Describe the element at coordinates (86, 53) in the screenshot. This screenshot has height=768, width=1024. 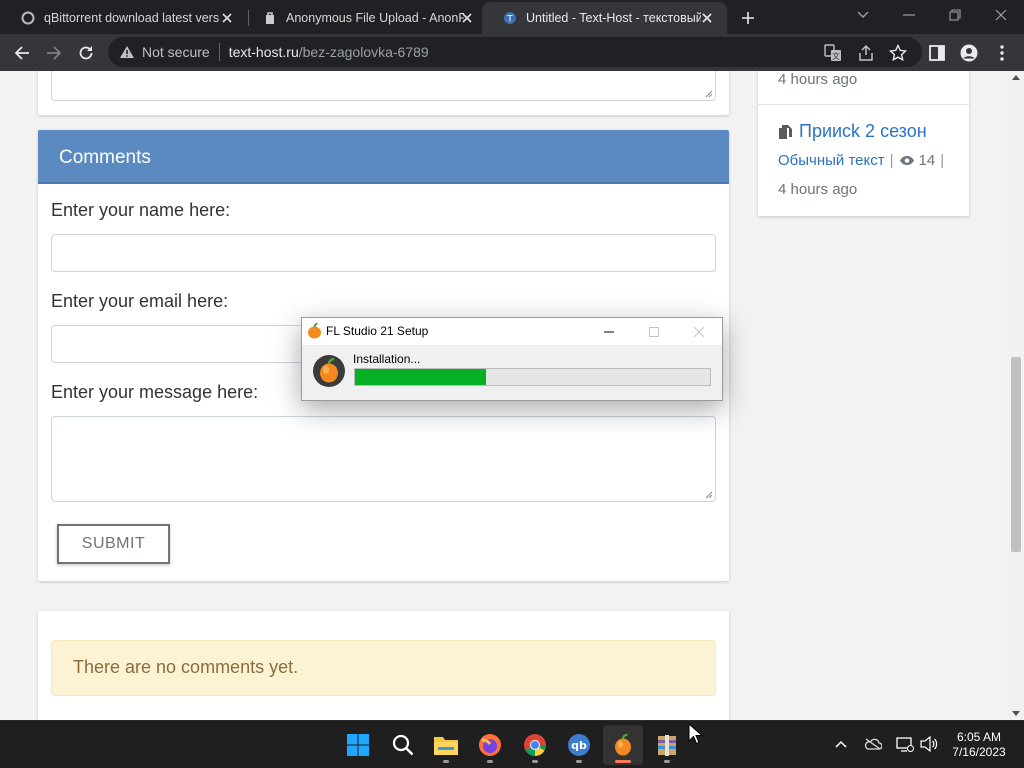
I see `reload-button` at that location.